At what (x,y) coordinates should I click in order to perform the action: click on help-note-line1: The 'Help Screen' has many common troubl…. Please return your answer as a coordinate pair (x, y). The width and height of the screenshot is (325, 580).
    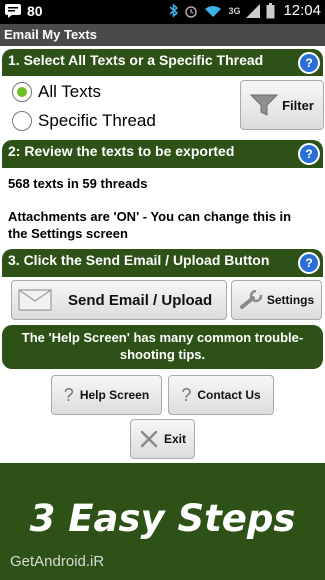
    Looking at the image, I should click on (162, 337).